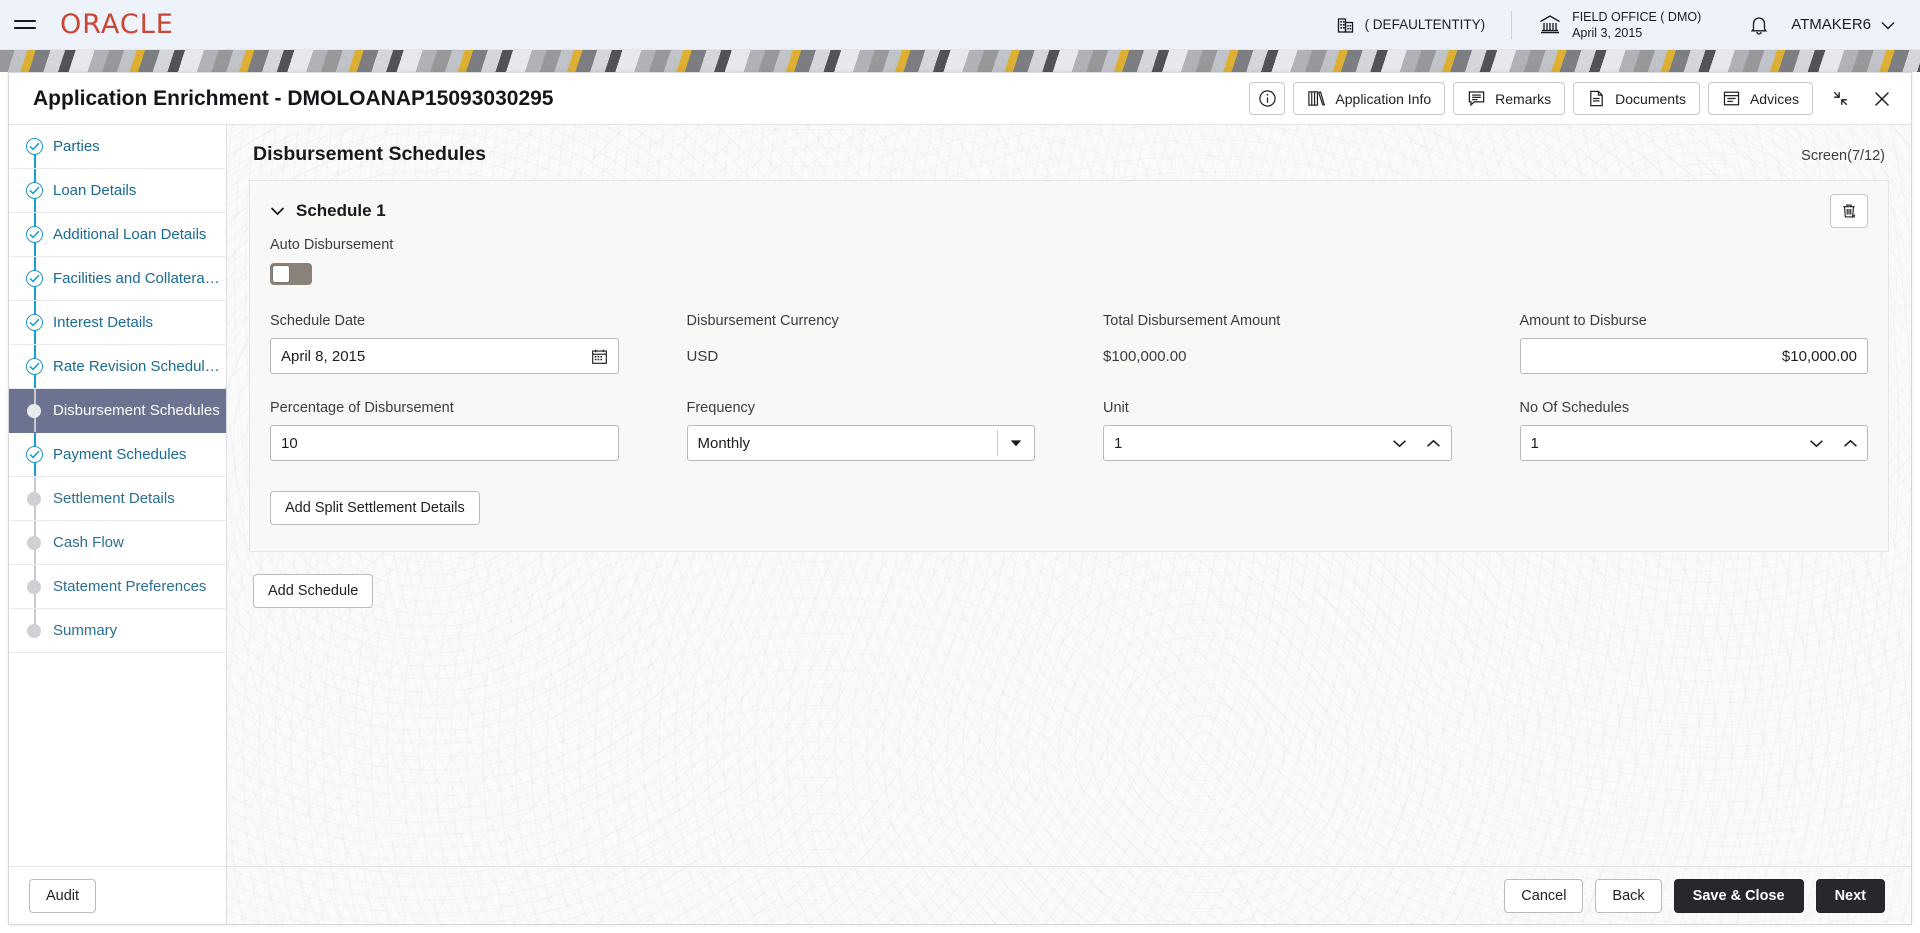 The width and height of the screenshot is (1920, 933). I want to click on save-and-close-button: Save & Close, so click(1738, 895).